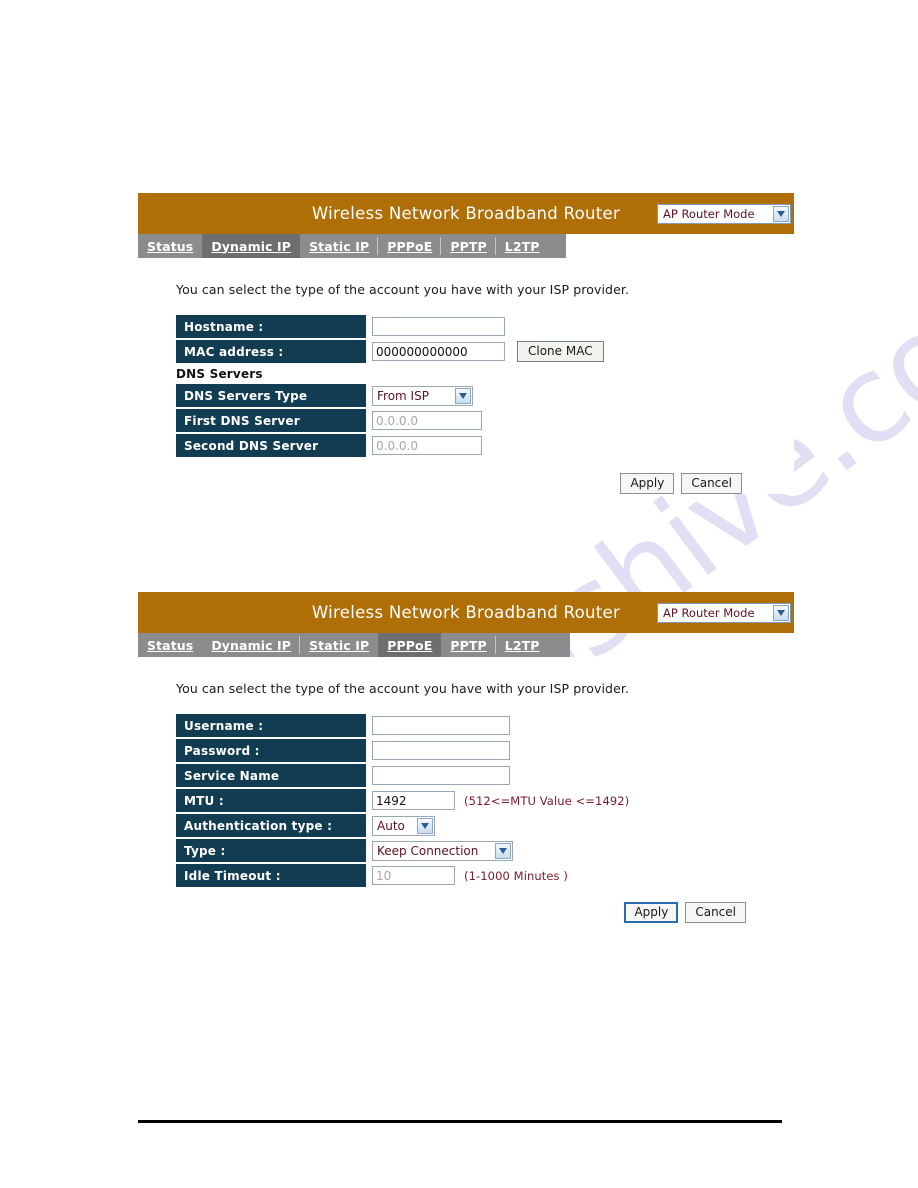 This screenshot has width=918, height=1188. I want to click on username-input, so click(441, 725).